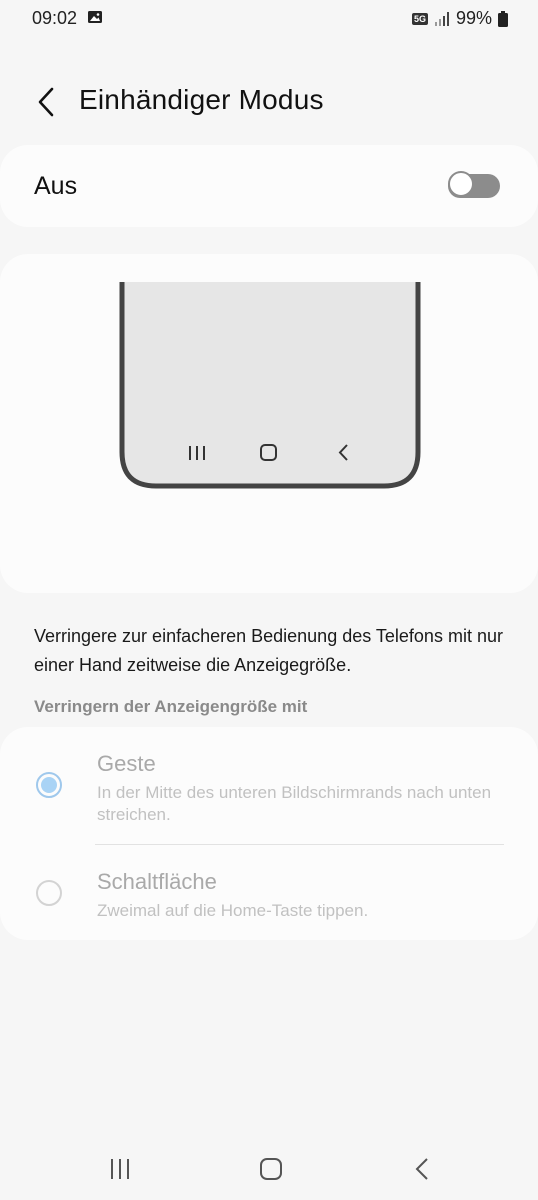 The width and height of the screenshot is (538, 1200). I want to click on gallery-icon, so click(95, 17).